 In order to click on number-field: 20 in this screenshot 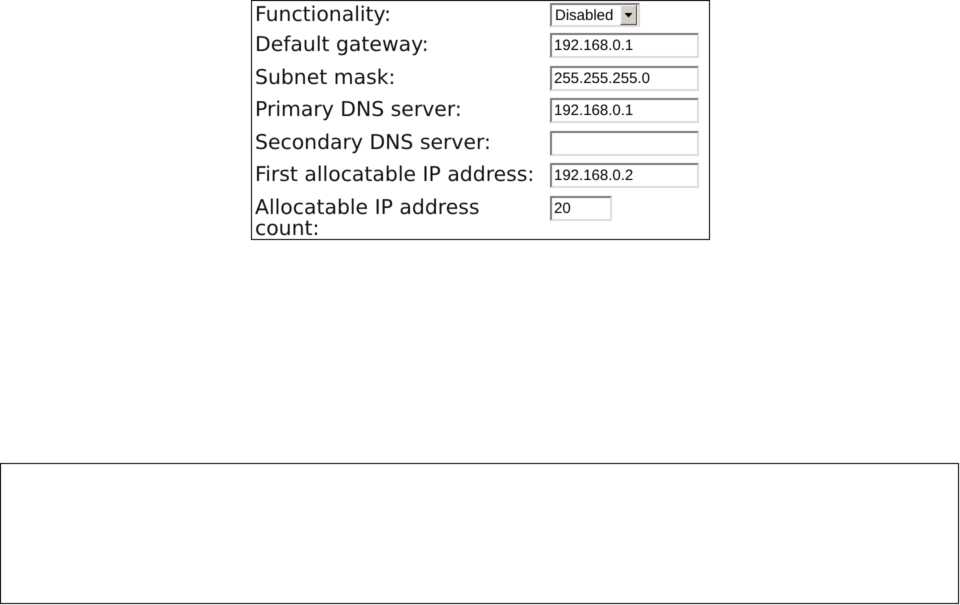, I will do `click(581, 208)`.